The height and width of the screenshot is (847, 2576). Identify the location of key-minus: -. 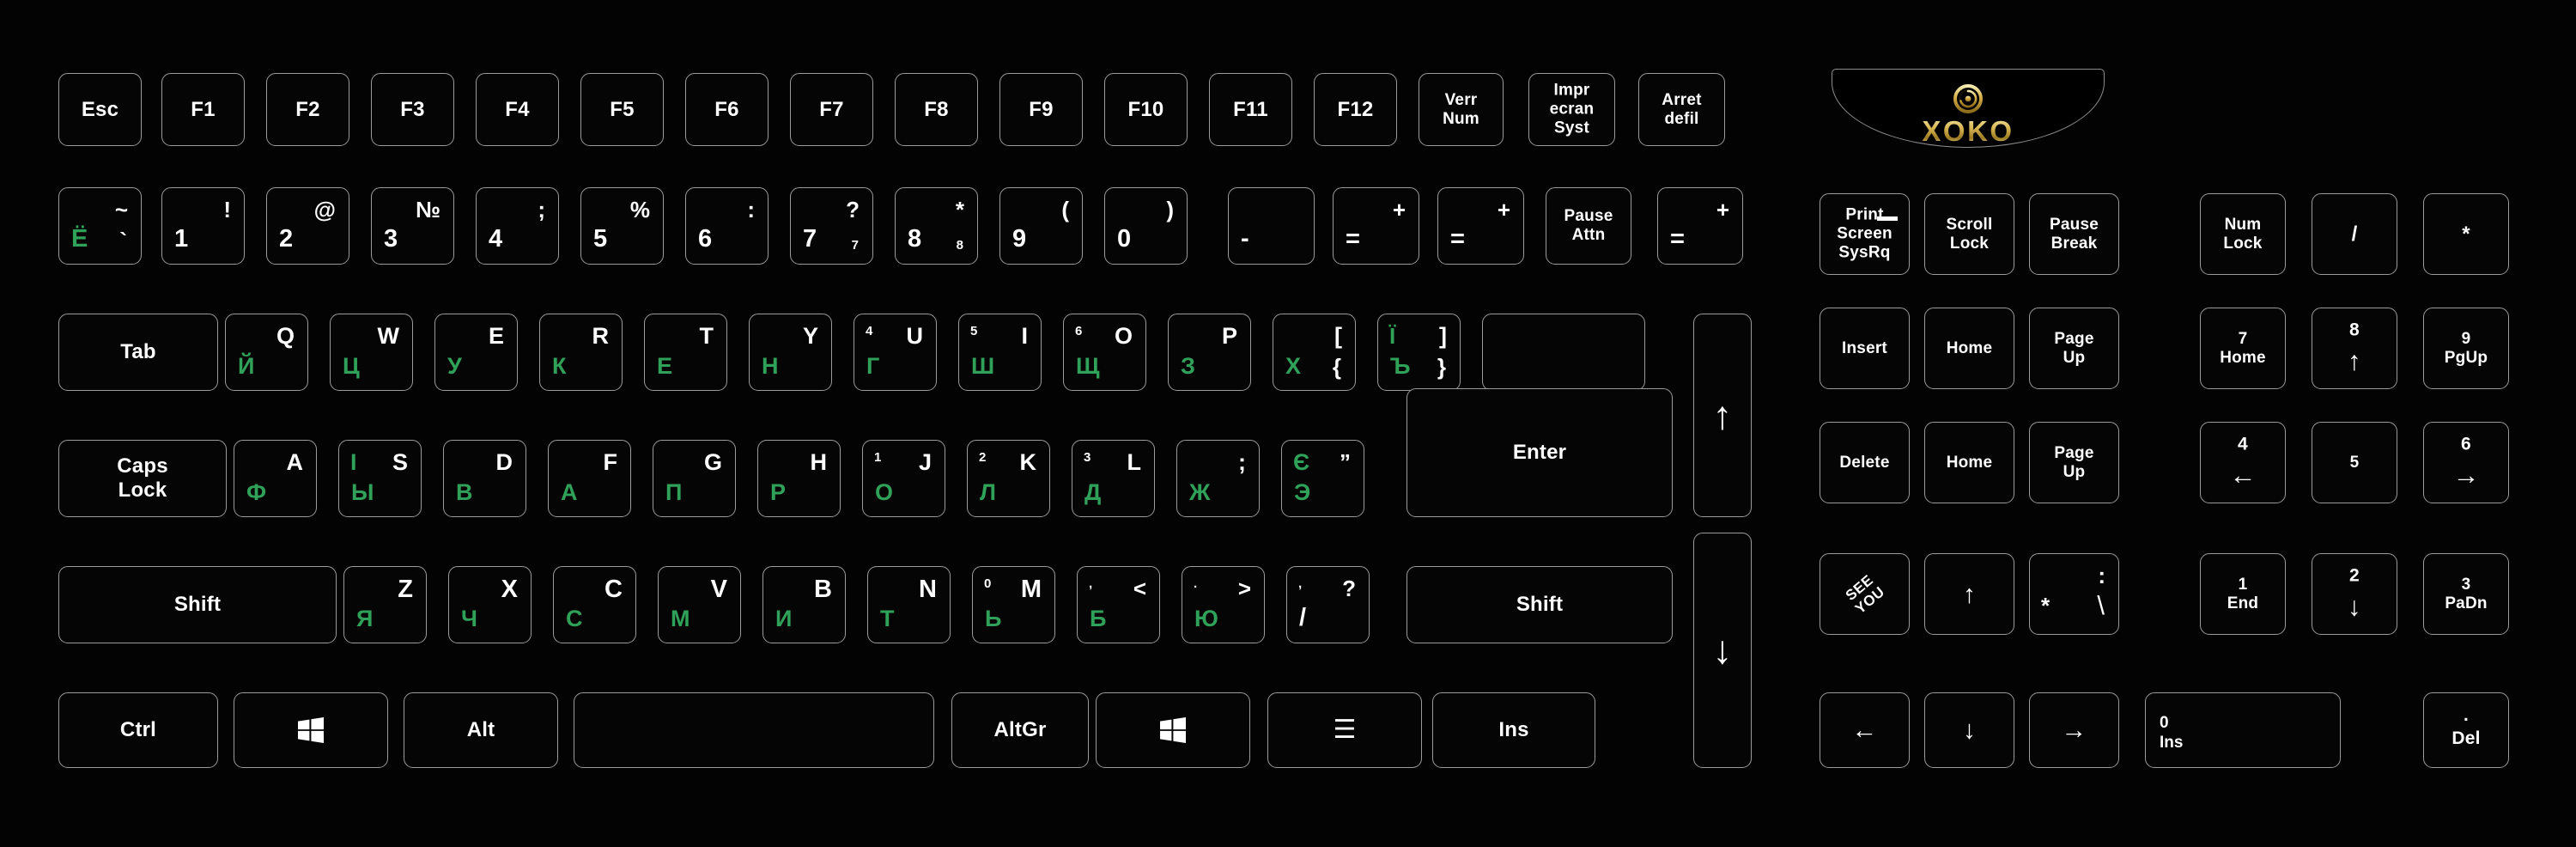
(1272, 226).